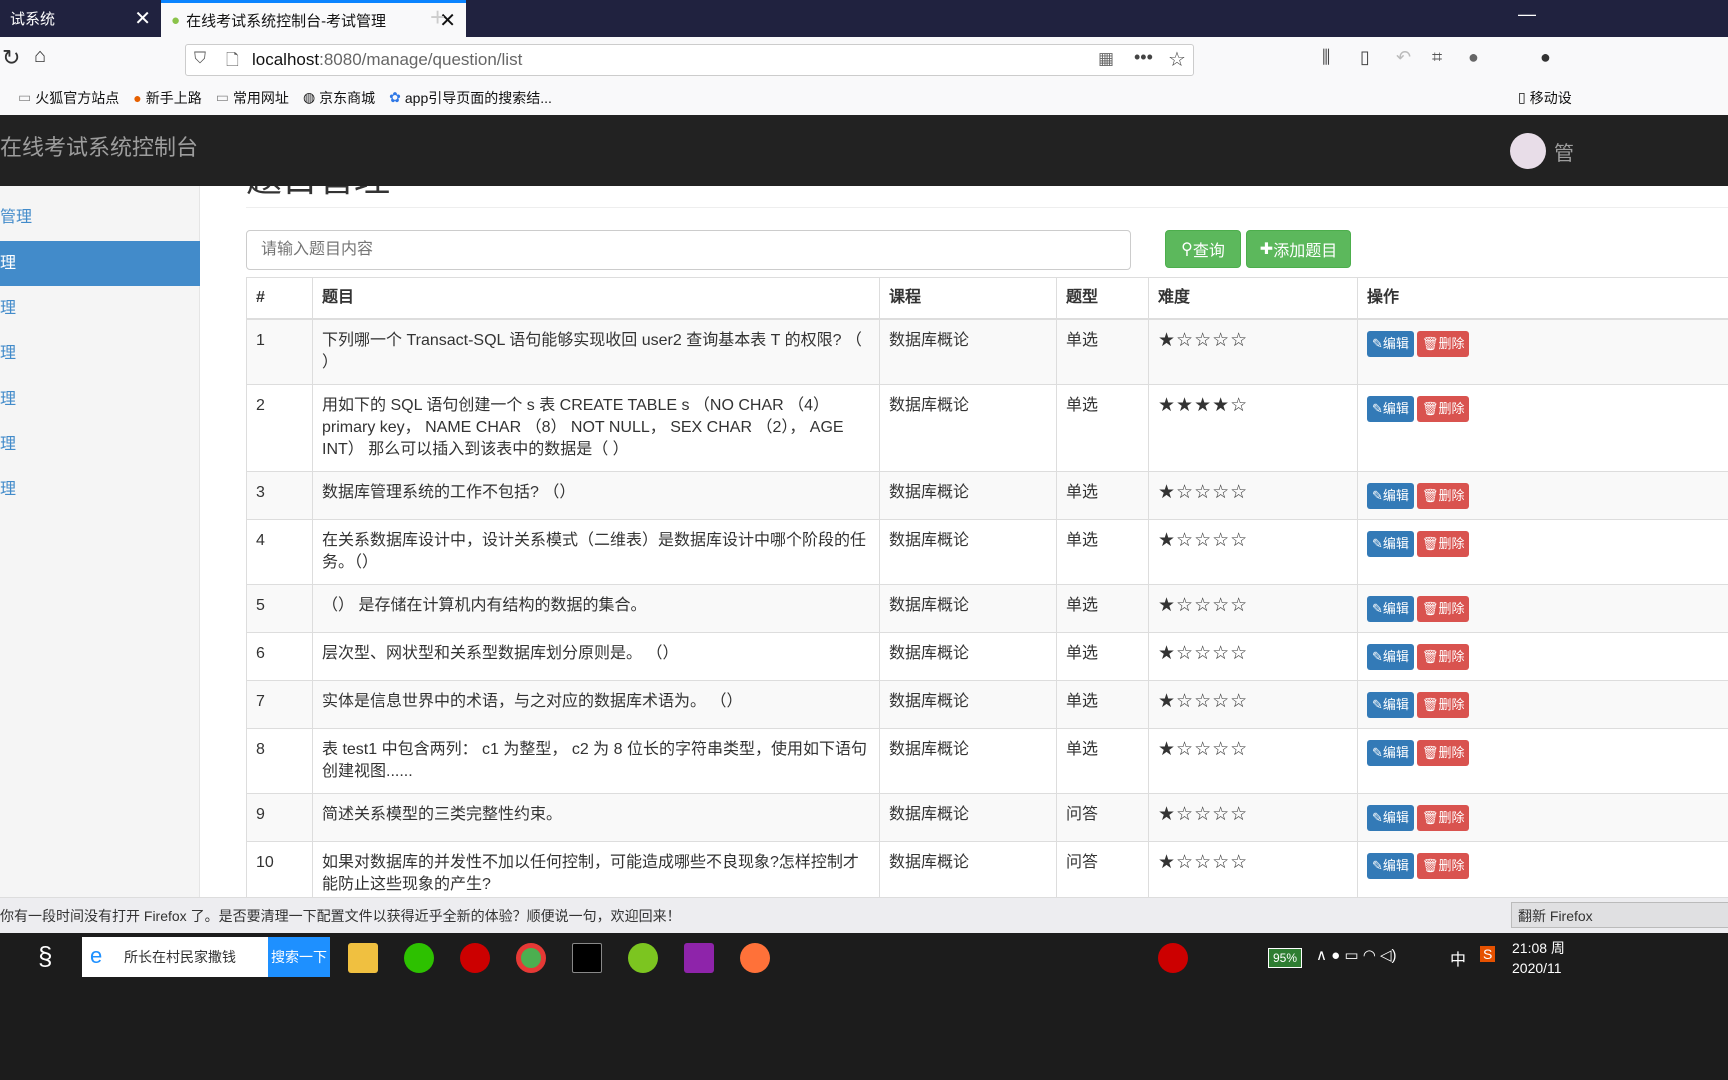  Describe the element at coordinates (339, 98) in the screenshot. I see `bookmark-item: ◍ 京东商城` at that location.